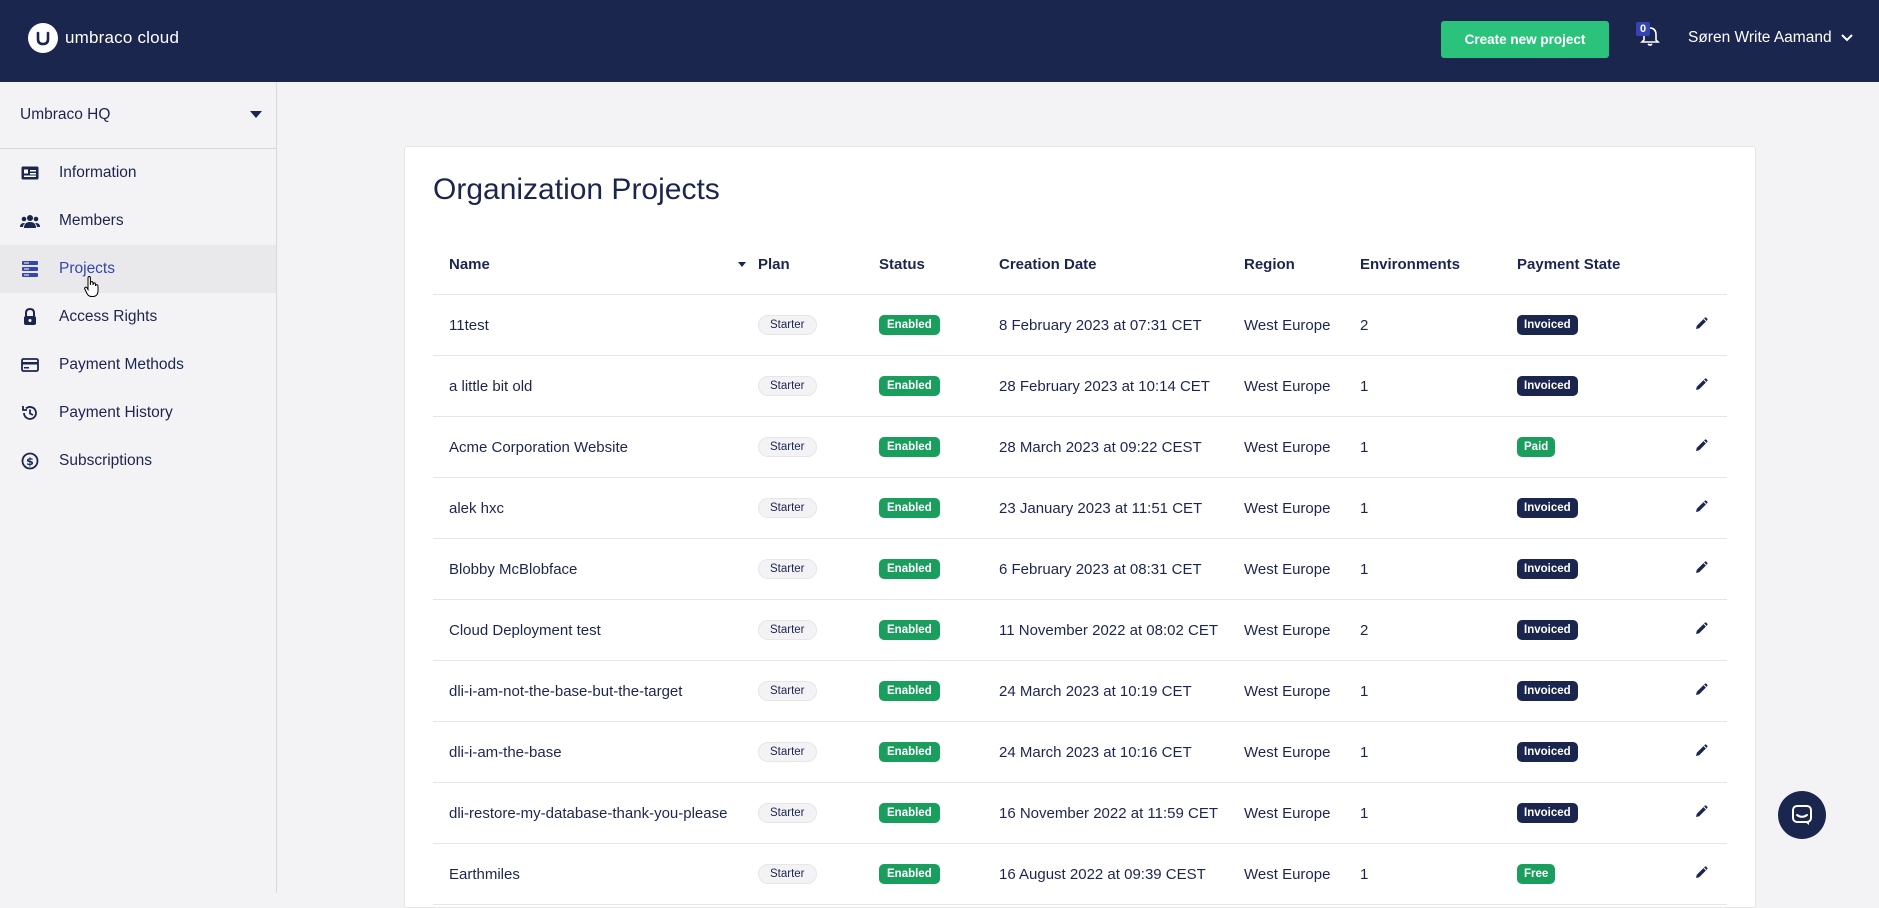  I want to click on sidebar-item-payment-history: Payment History, so click(138, 413).